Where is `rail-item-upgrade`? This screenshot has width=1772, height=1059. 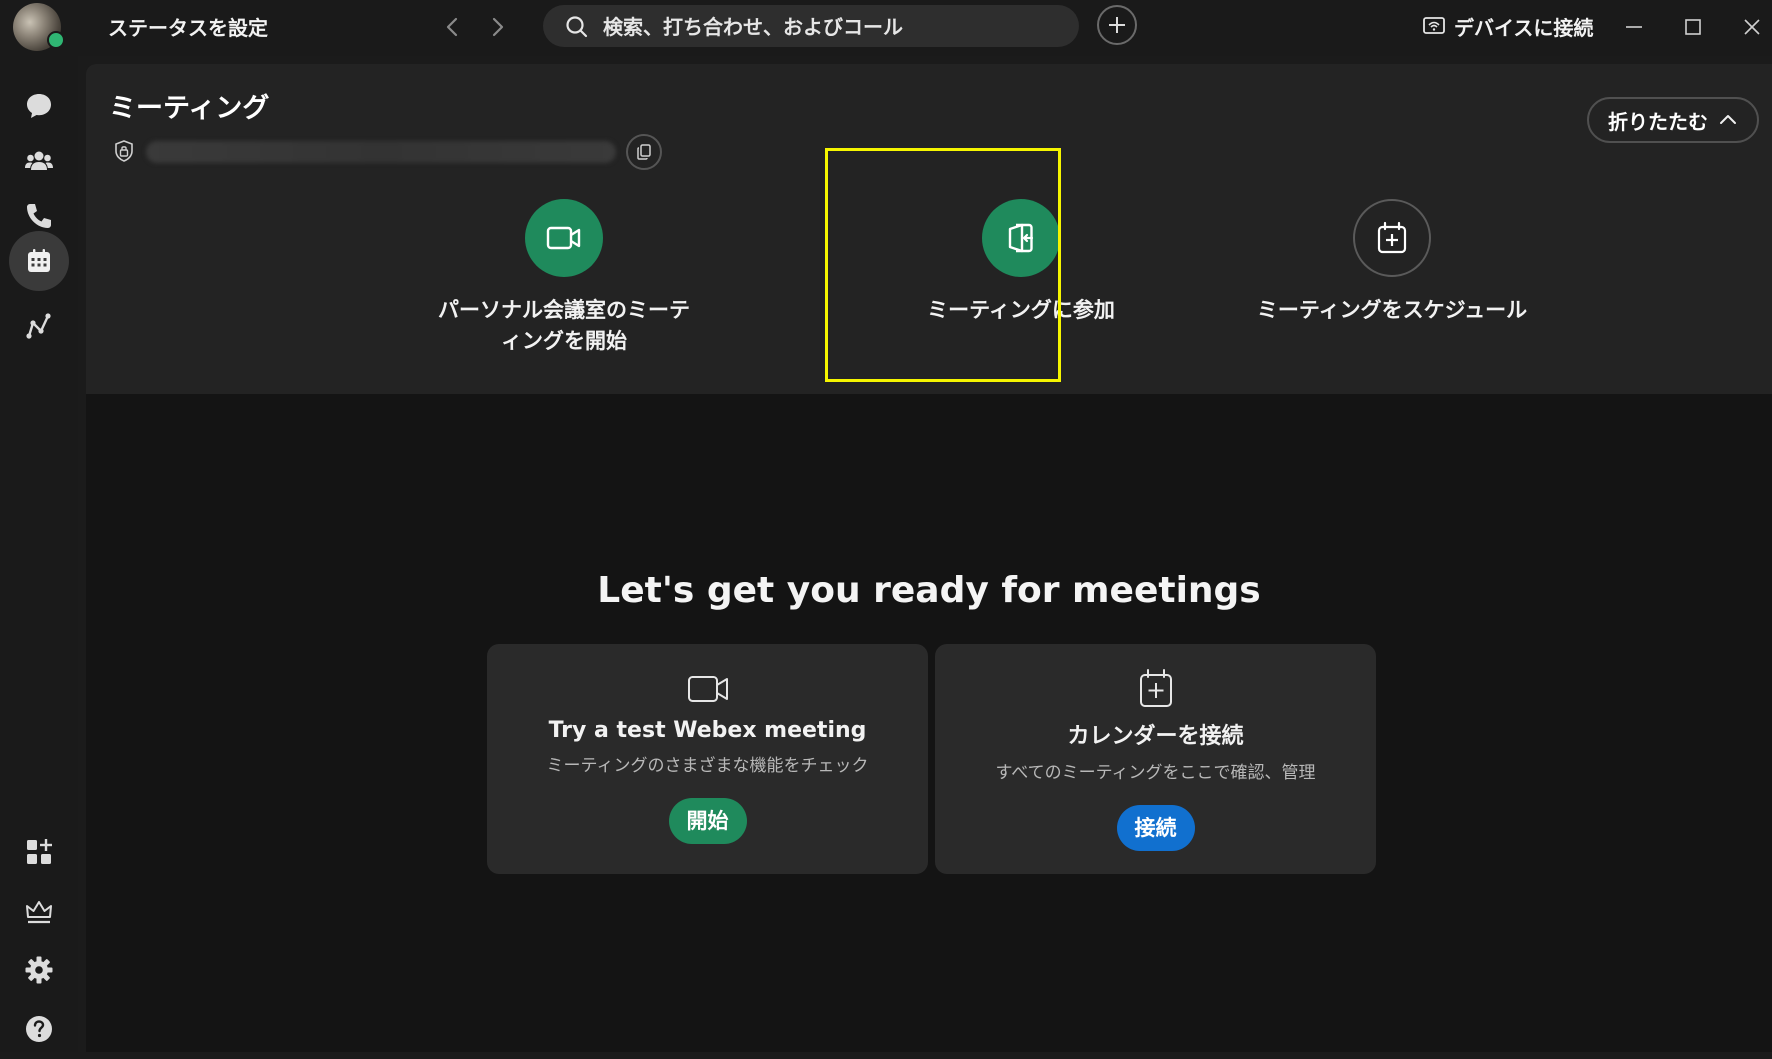
rail-item-upgrade is located at coordinates (39, 912).